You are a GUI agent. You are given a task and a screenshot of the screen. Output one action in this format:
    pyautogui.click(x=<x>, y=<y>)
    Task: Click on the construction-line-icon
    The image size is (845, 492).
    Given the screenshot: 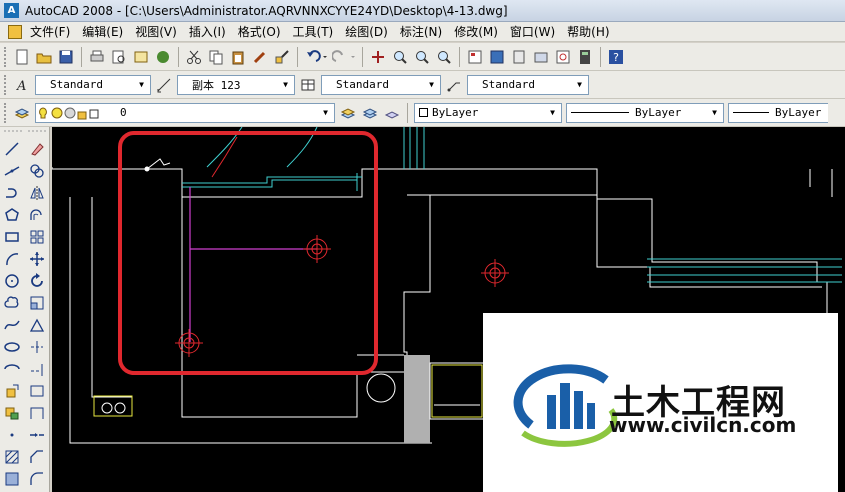 What is the action you would take?
    pyautogui.click(x=12, y=171)
    